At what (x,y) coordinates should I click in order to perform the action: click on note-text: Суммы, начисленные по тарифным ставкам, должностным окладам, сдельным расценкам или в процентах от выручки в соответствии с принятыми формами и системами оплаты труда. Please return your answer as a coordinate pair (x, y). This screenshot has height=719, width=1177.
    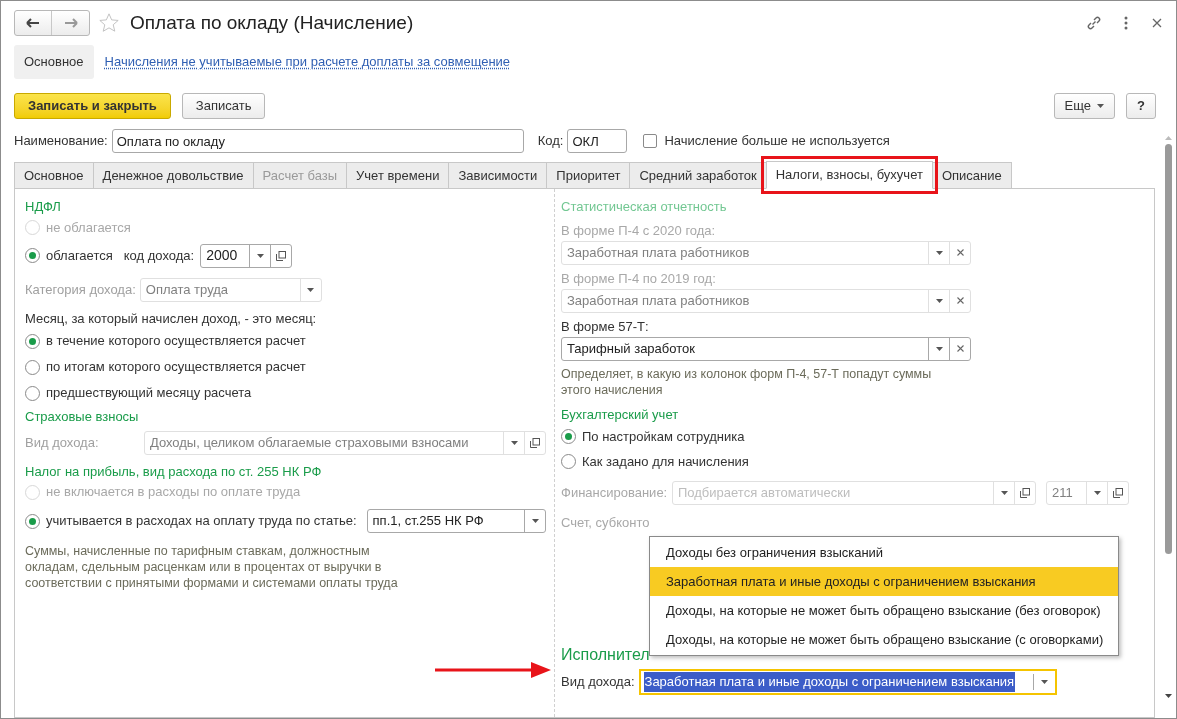
    Looking at the image, I should click on (212, 567).